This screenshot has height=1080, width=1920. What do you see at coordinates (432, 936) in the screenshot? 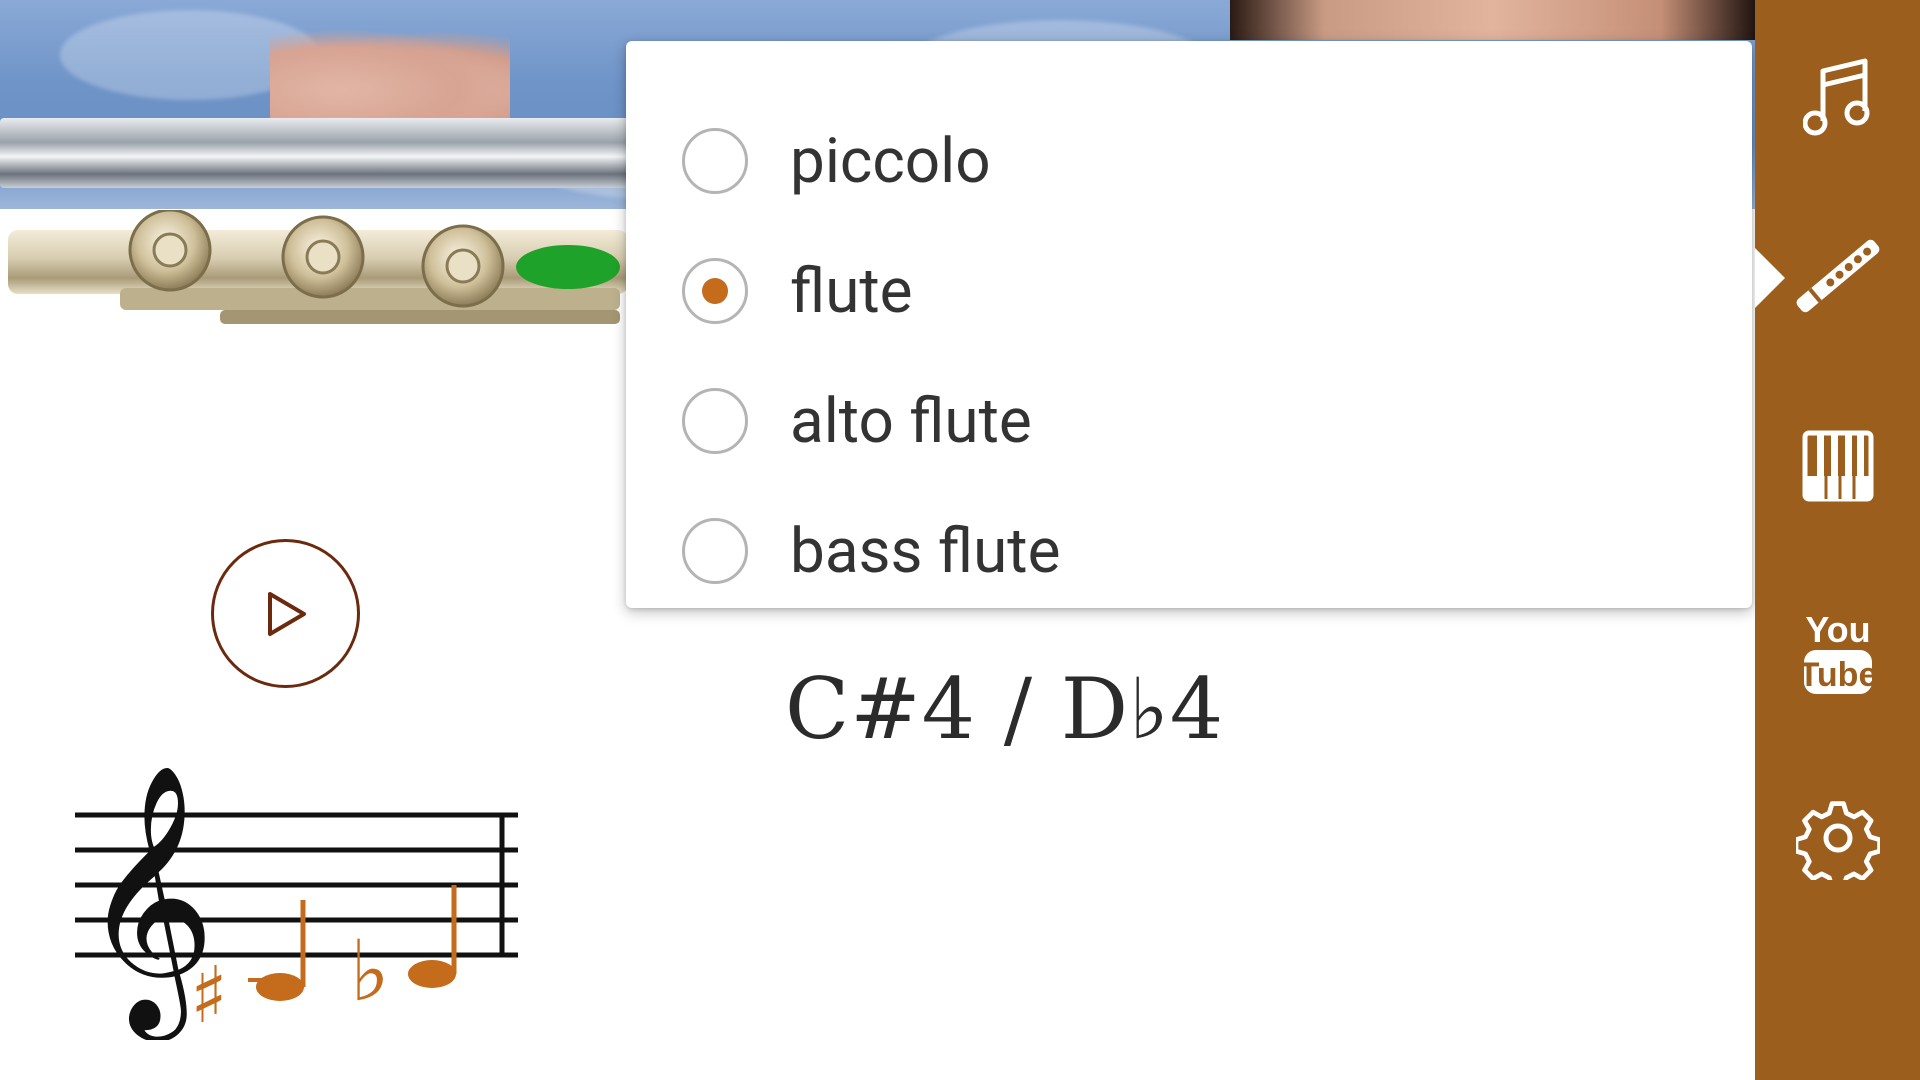
I see `note-dflat` at bounding box center [432, 936].